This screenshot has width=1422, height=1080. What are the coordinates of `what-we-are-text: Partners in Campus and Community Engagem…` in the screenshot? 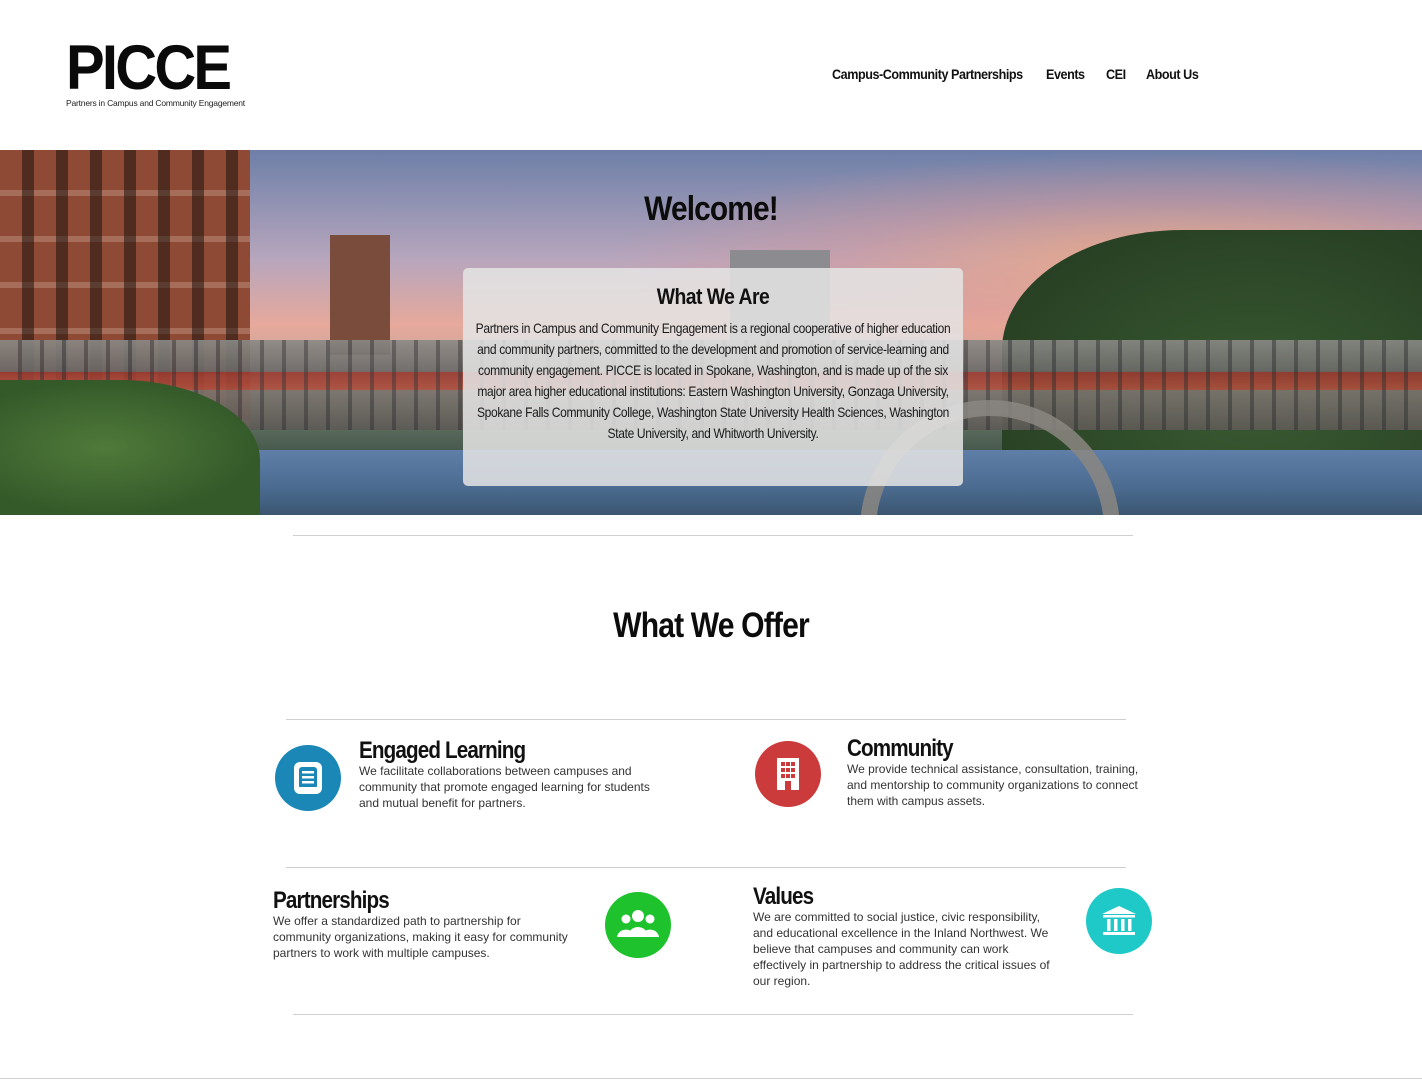 It's located at (713, 380).